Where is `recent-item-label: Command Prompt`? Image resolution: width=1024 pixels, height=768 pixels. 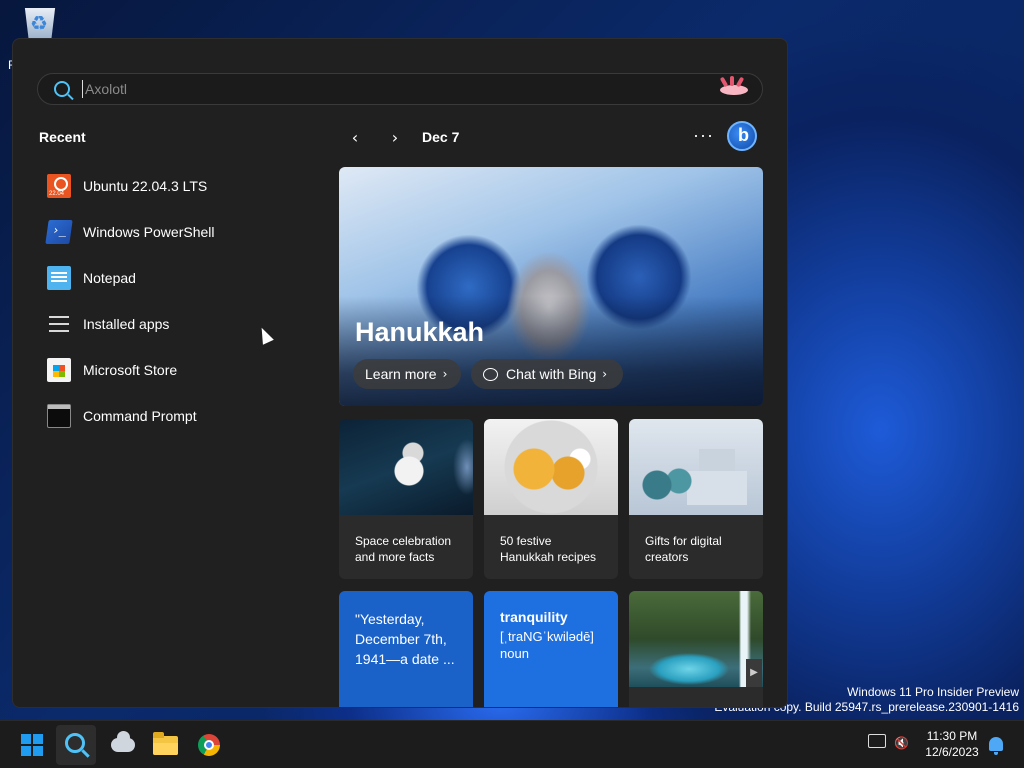
recent-item-label: Command Prompt is located at coordinates (140, 416).